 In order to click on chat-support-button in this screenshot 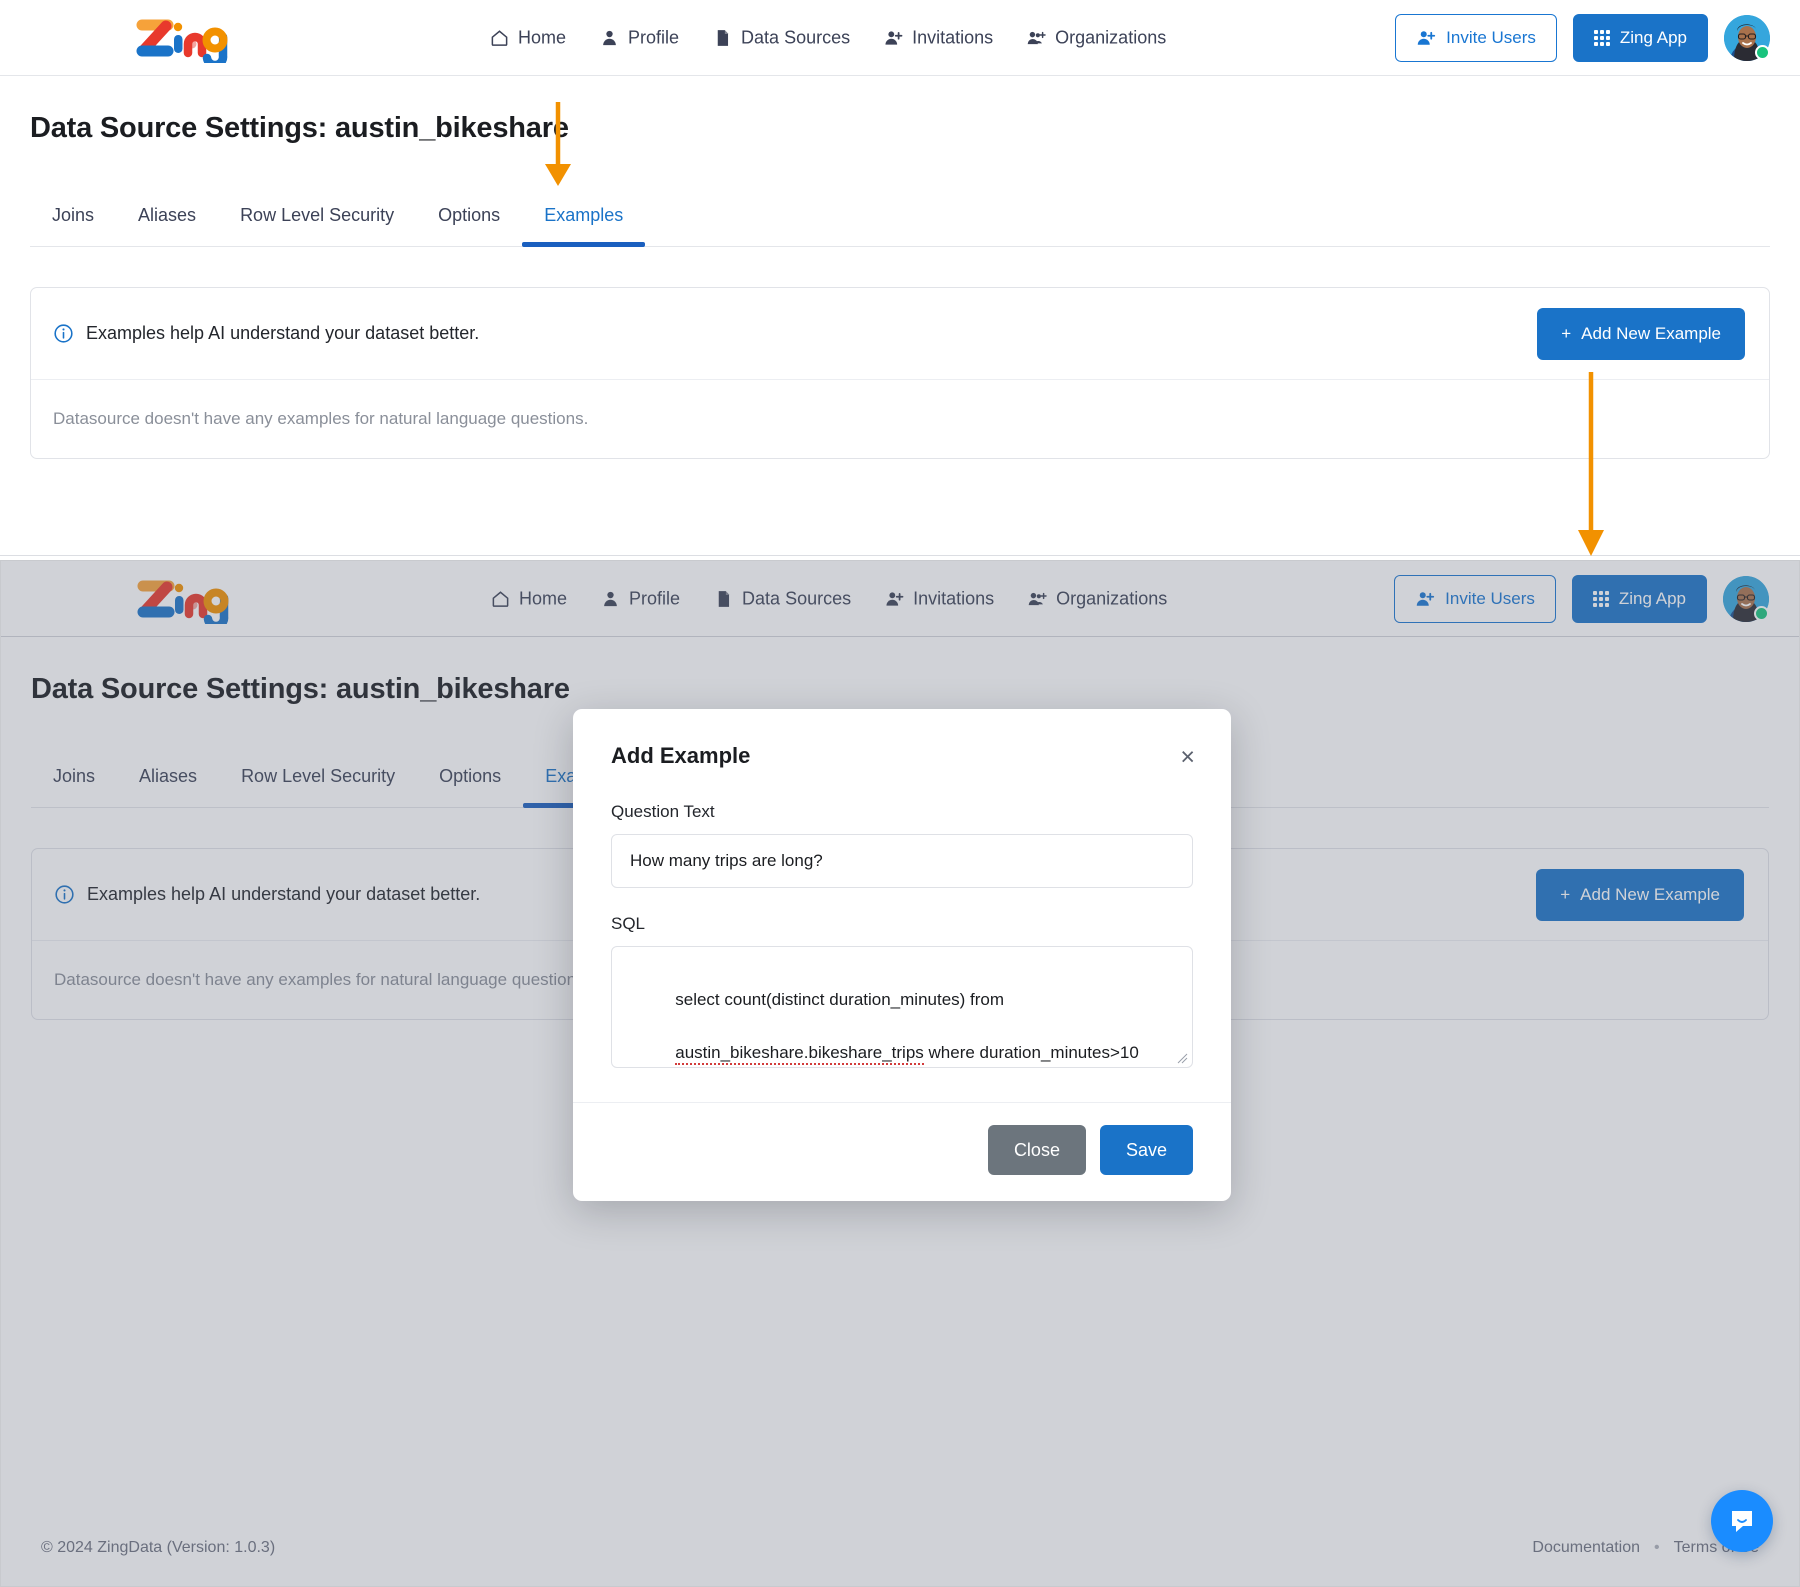, I will do `click(1742, 1521)`.